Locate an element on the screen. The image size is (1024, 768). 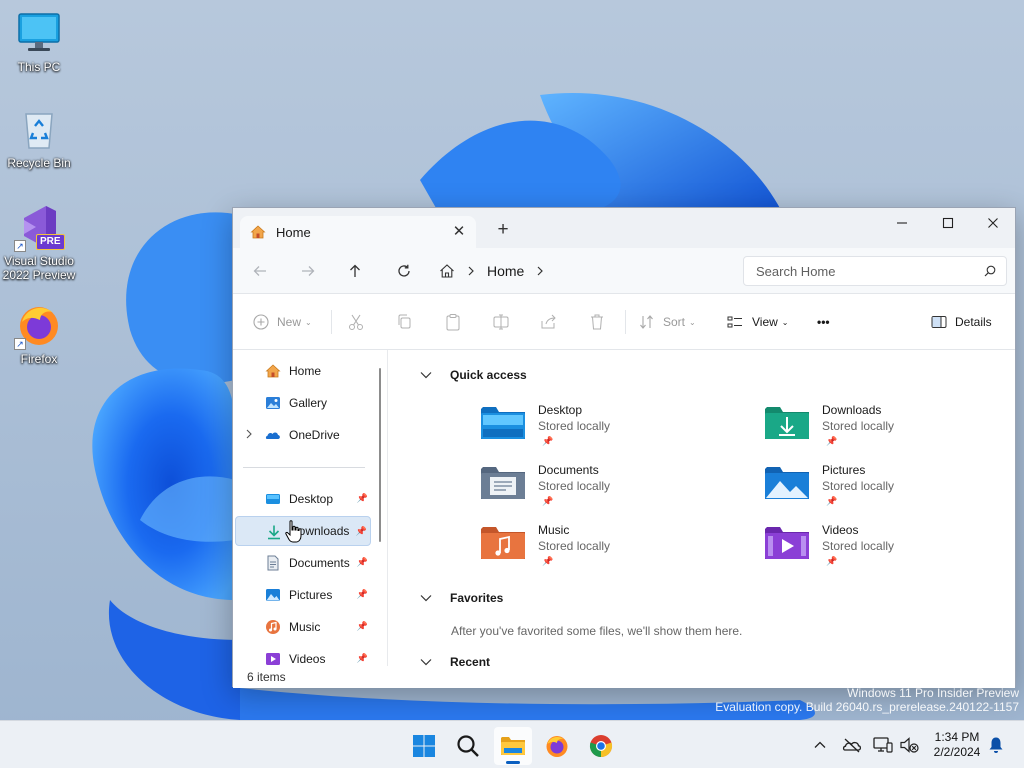
file-explorer-taskbar-button is located at coordinates (513, 746).